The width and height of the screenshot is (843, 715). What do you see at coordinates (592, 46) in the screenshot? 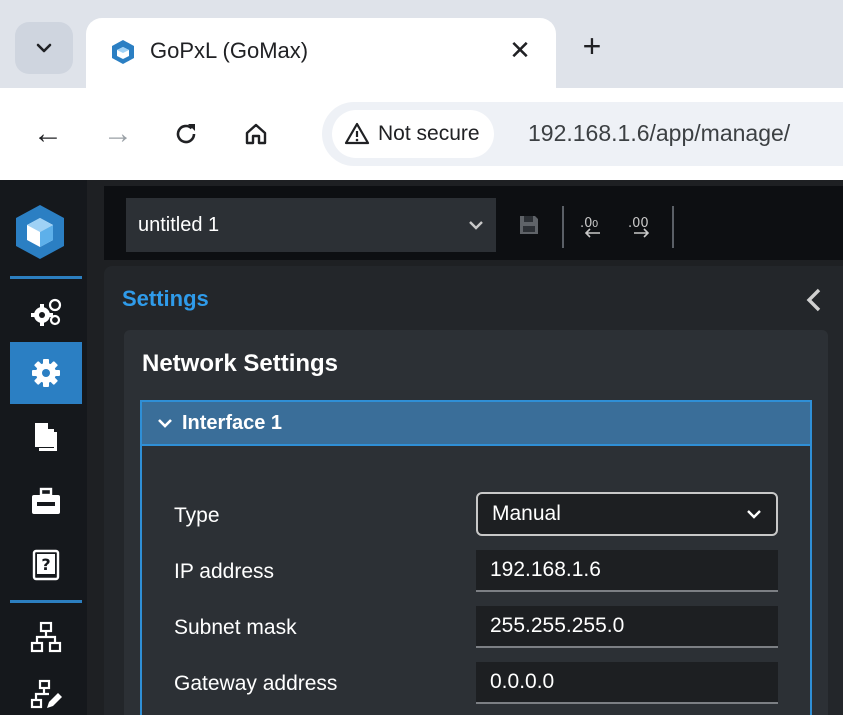
I see `new-tab-icon: +` at bounding box center [592, 46].